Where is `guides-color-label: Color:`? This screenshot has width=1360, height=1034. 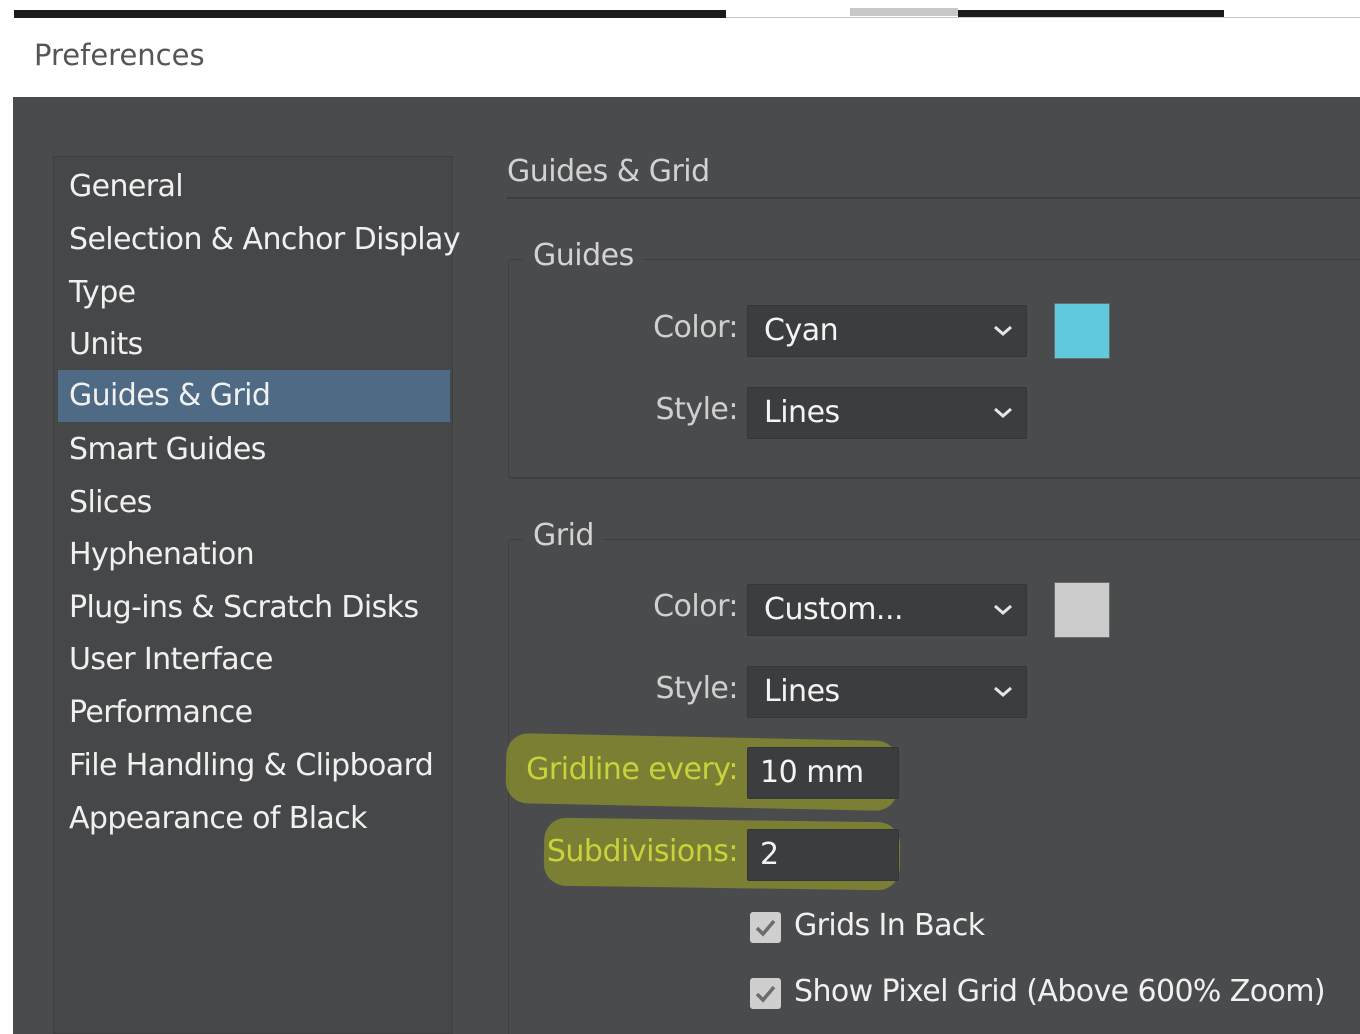 guides-color-label: Color: is located at coordinates (695, 327).